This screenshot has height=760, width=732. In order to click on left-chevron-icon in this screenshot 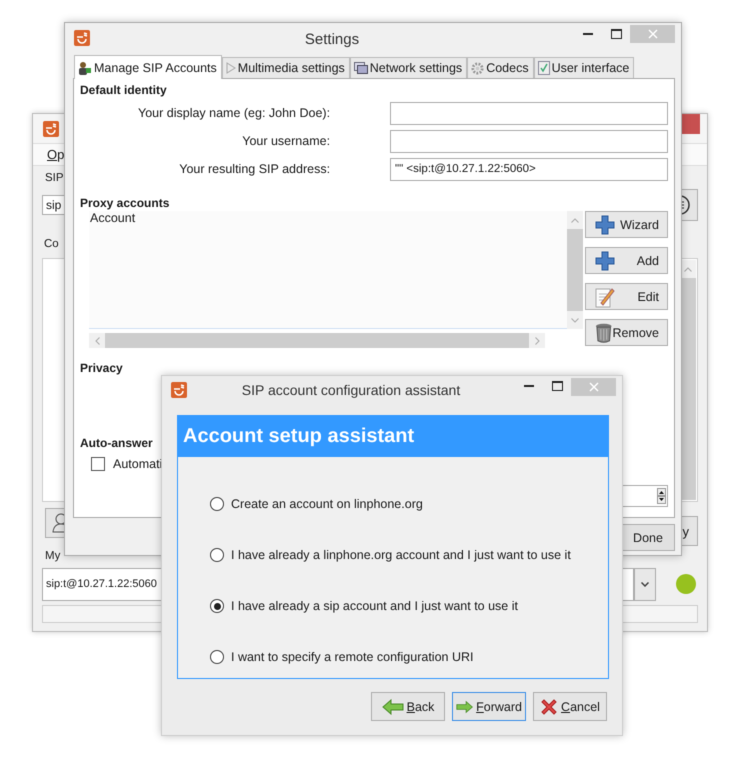, I will do `click(97, 340)`.